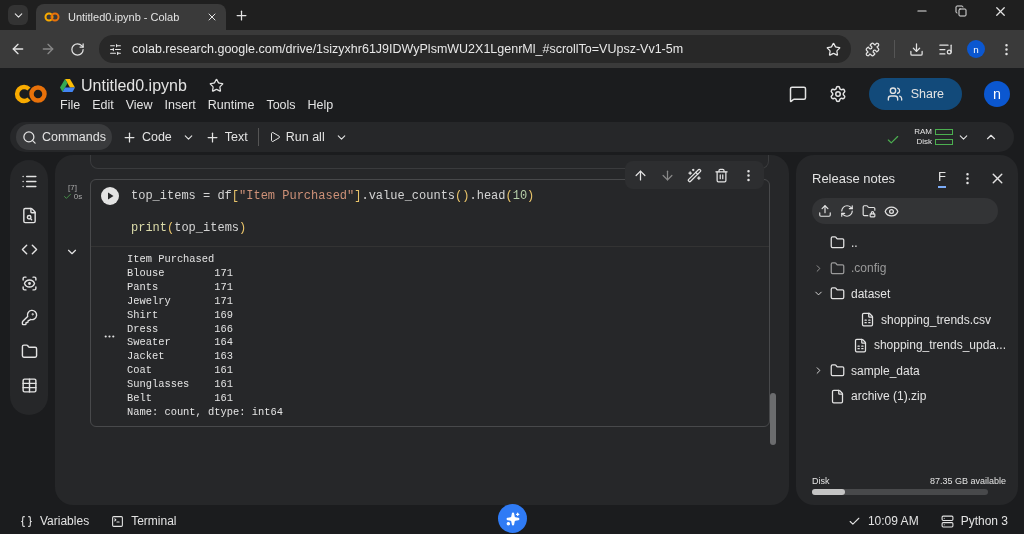  Describe the element at coordinates (333, 196) in the screenshot. I see `code-line: top_items = df["Item Purchased"].value_counts().head(10)` at that location.